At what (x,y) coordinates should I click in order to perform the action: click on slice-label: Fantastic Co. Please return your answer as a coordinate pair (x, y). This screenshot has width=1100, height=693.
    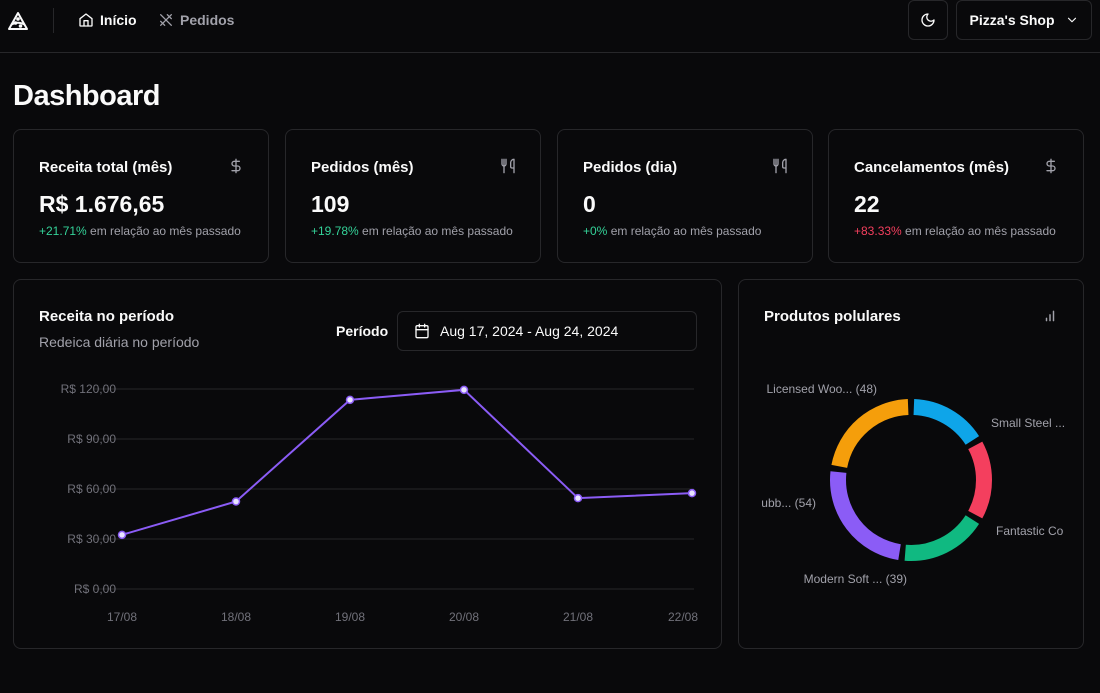
    Looking at the image, I should click on (1030, 531).